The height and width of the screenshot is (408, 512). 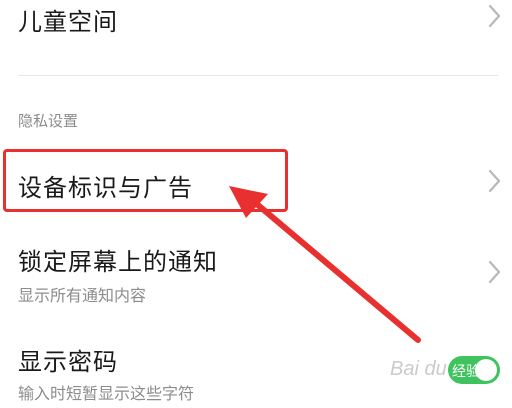 I want to click on watermark-text: Bai du, so click(x=418, y=369).